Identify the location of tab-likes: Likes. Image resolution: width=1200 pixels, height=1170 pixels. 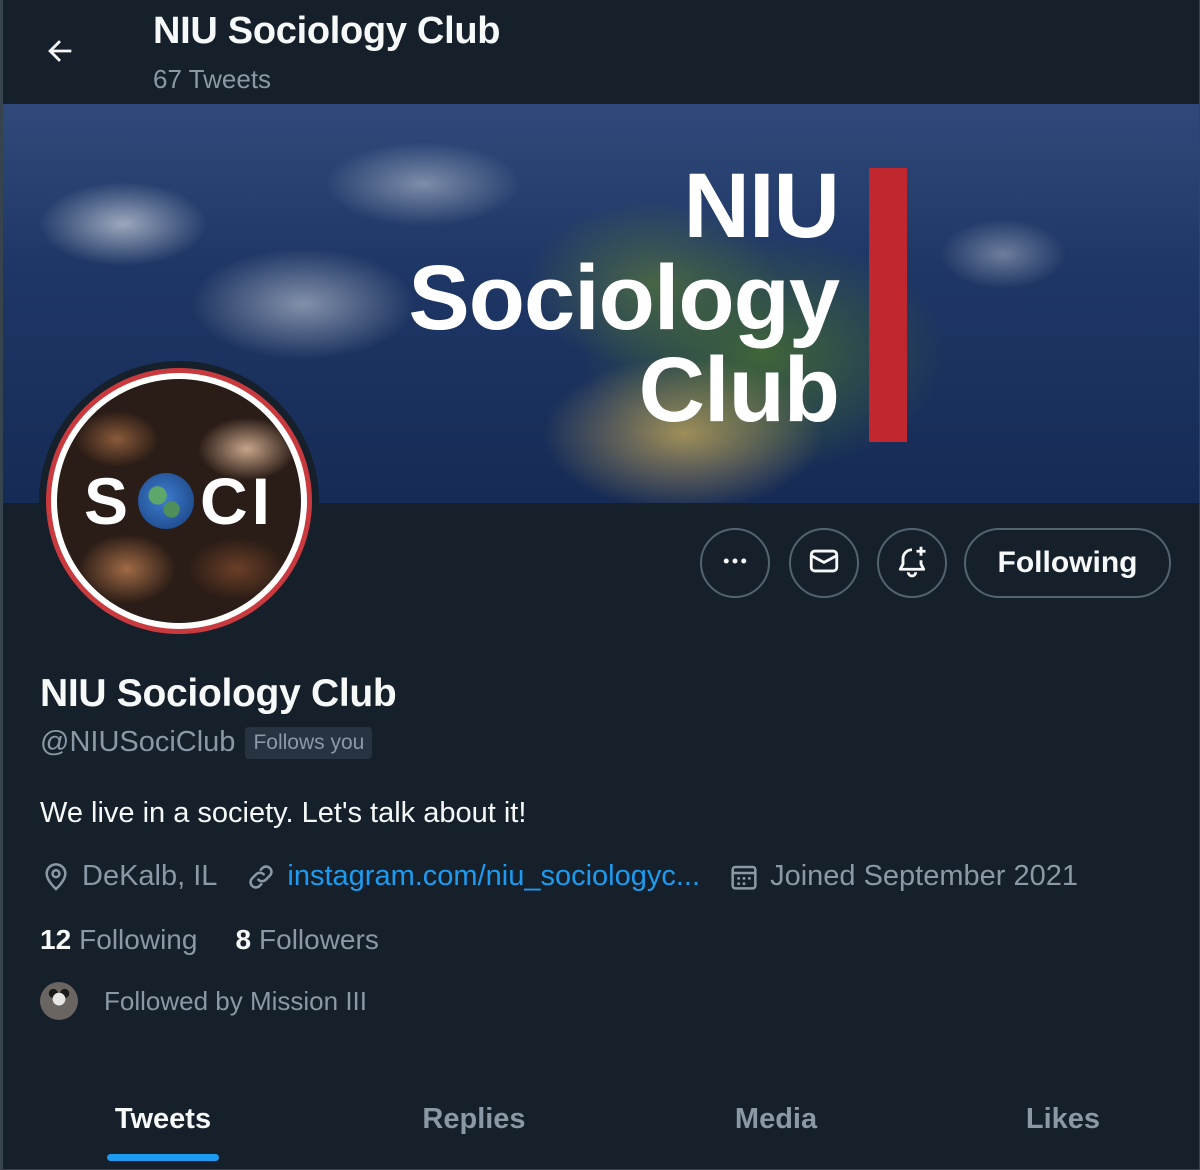
(1063, 1119).